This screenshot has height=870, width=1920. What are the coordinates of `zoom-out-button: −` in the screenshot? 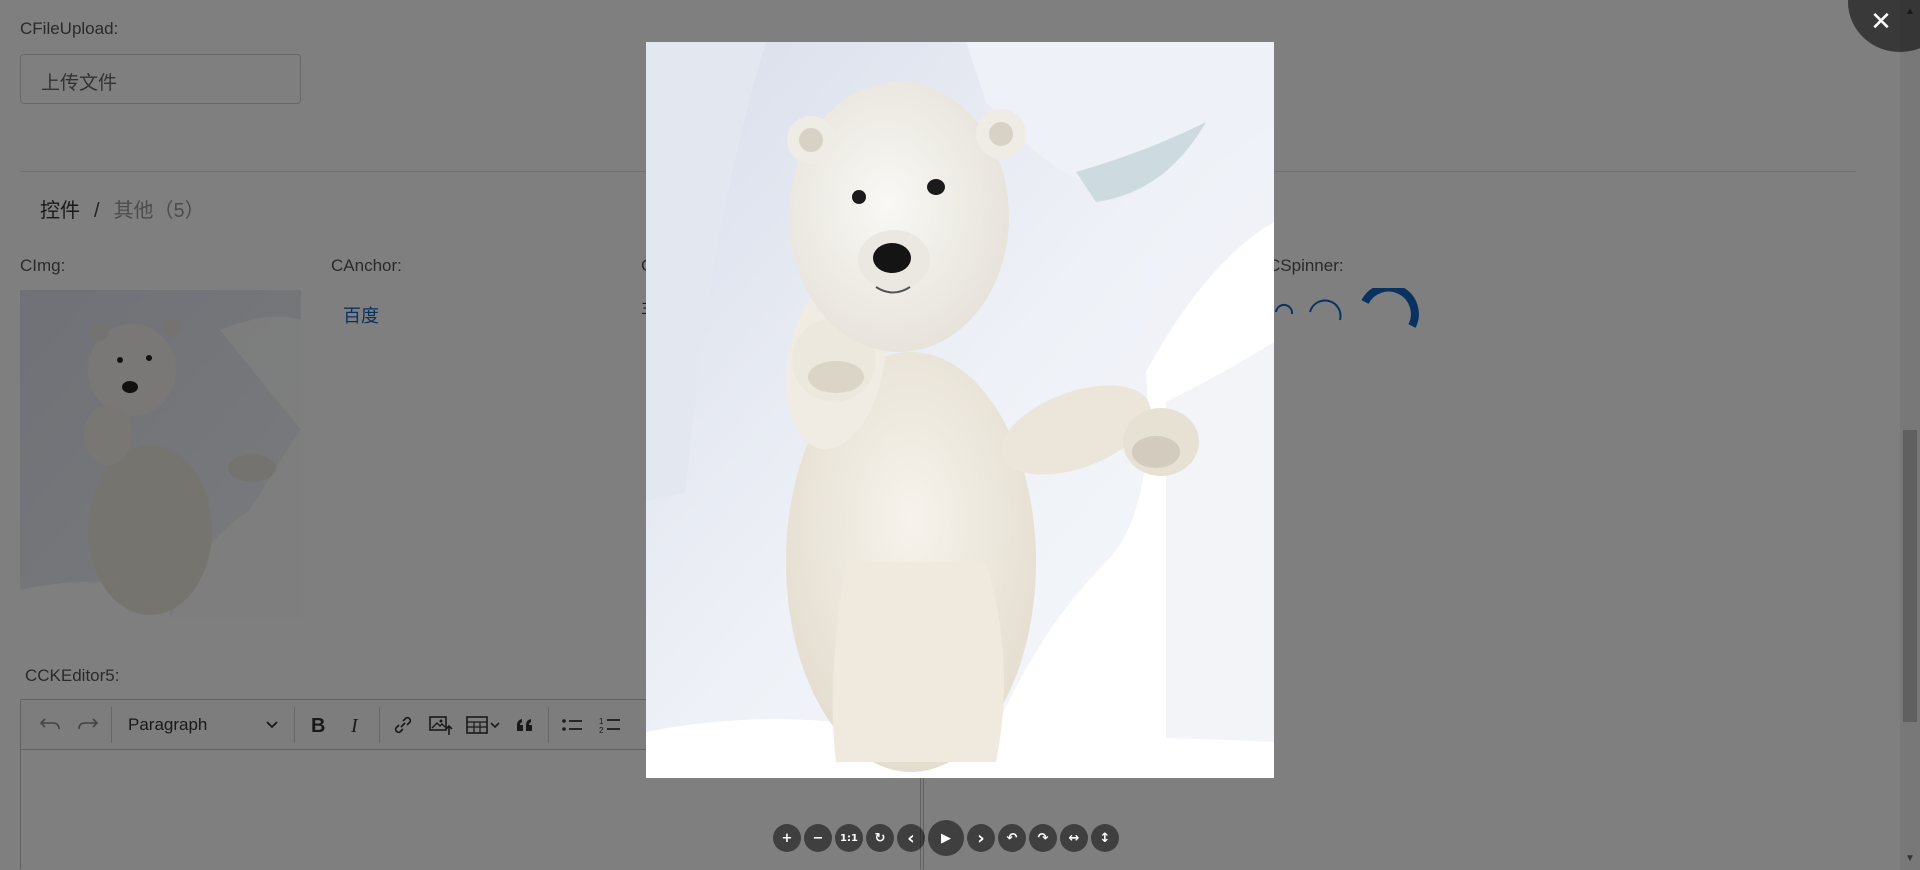 It's located at (818, 838).